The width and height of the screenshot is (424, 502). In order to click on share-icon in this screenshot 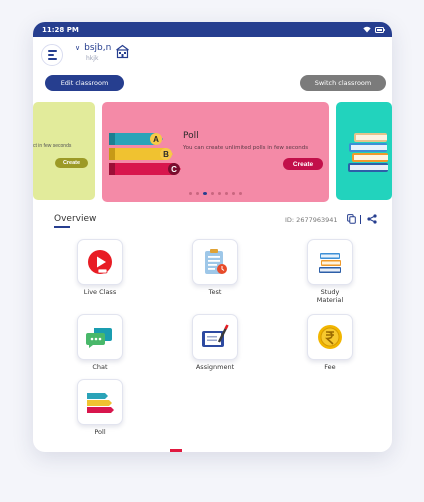, I will do `click(372, 219)`.